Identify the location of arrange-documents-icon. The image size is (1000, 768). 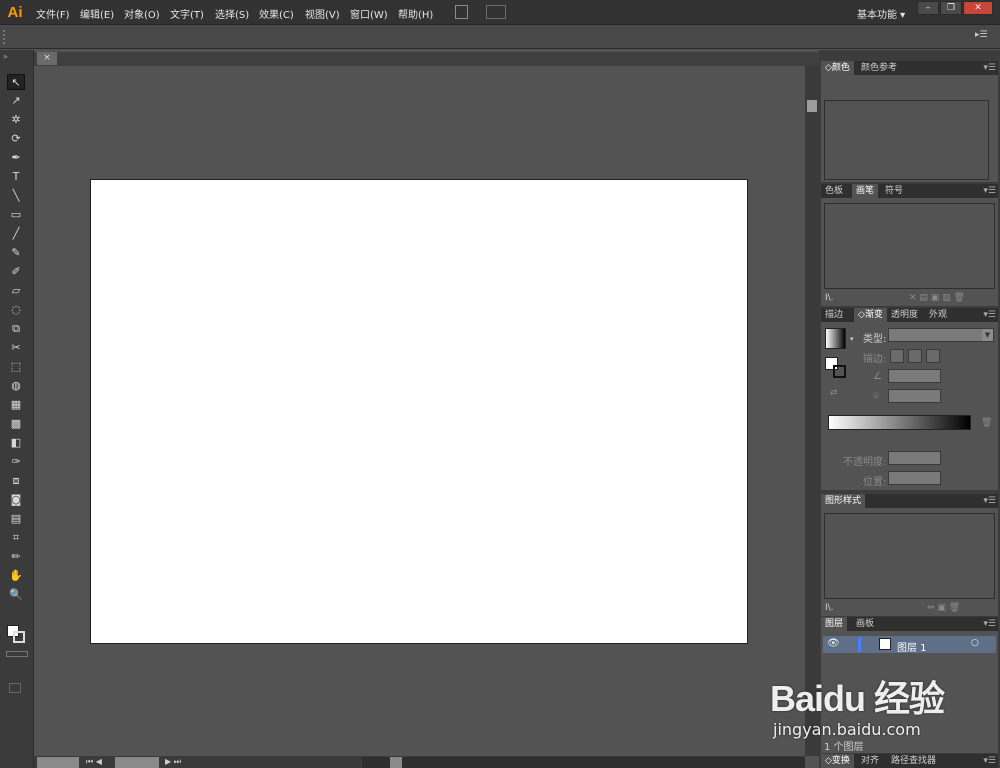
(496, 12).